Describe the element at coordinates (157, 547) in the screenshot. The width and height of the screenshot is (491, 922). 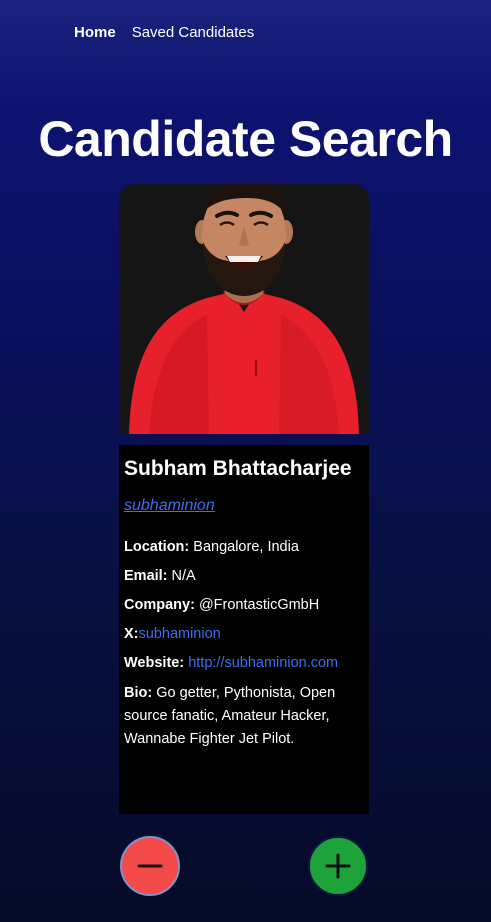
I see `location-label: Location:` at that location.